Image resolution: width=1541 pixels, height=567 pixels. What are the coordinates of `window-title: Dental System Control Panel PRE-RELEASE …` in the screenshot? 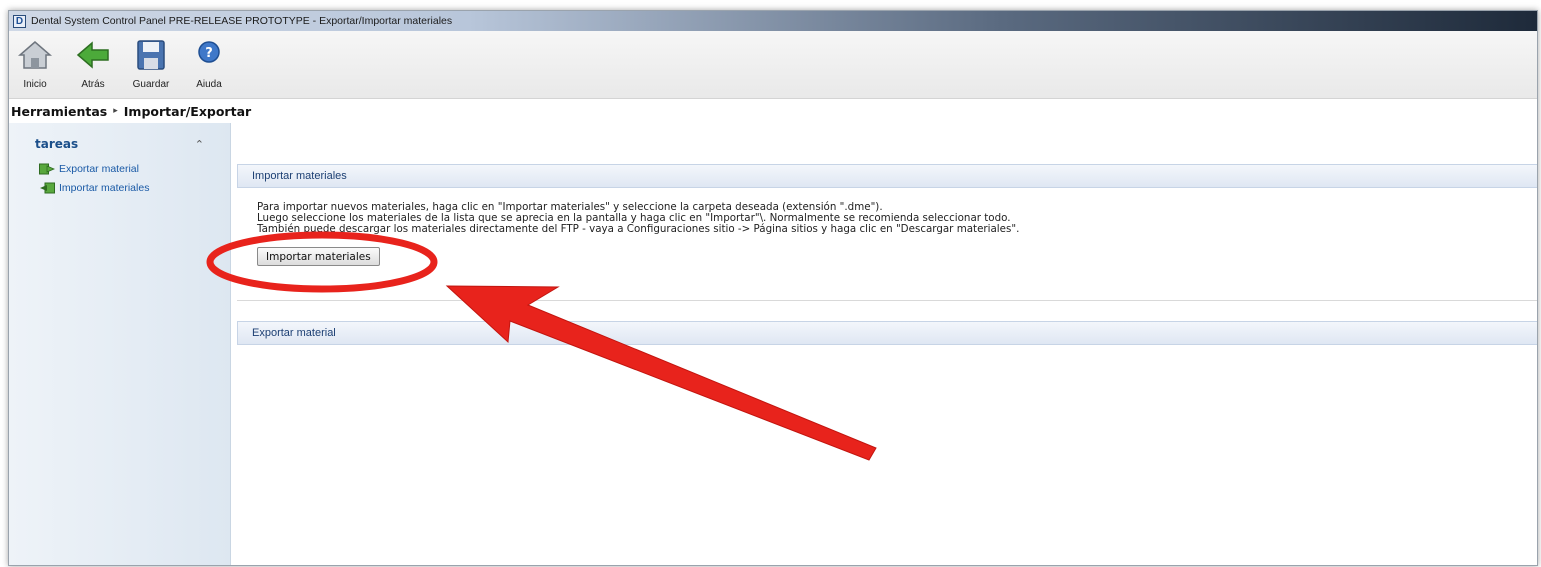 It's located at (242, 21).